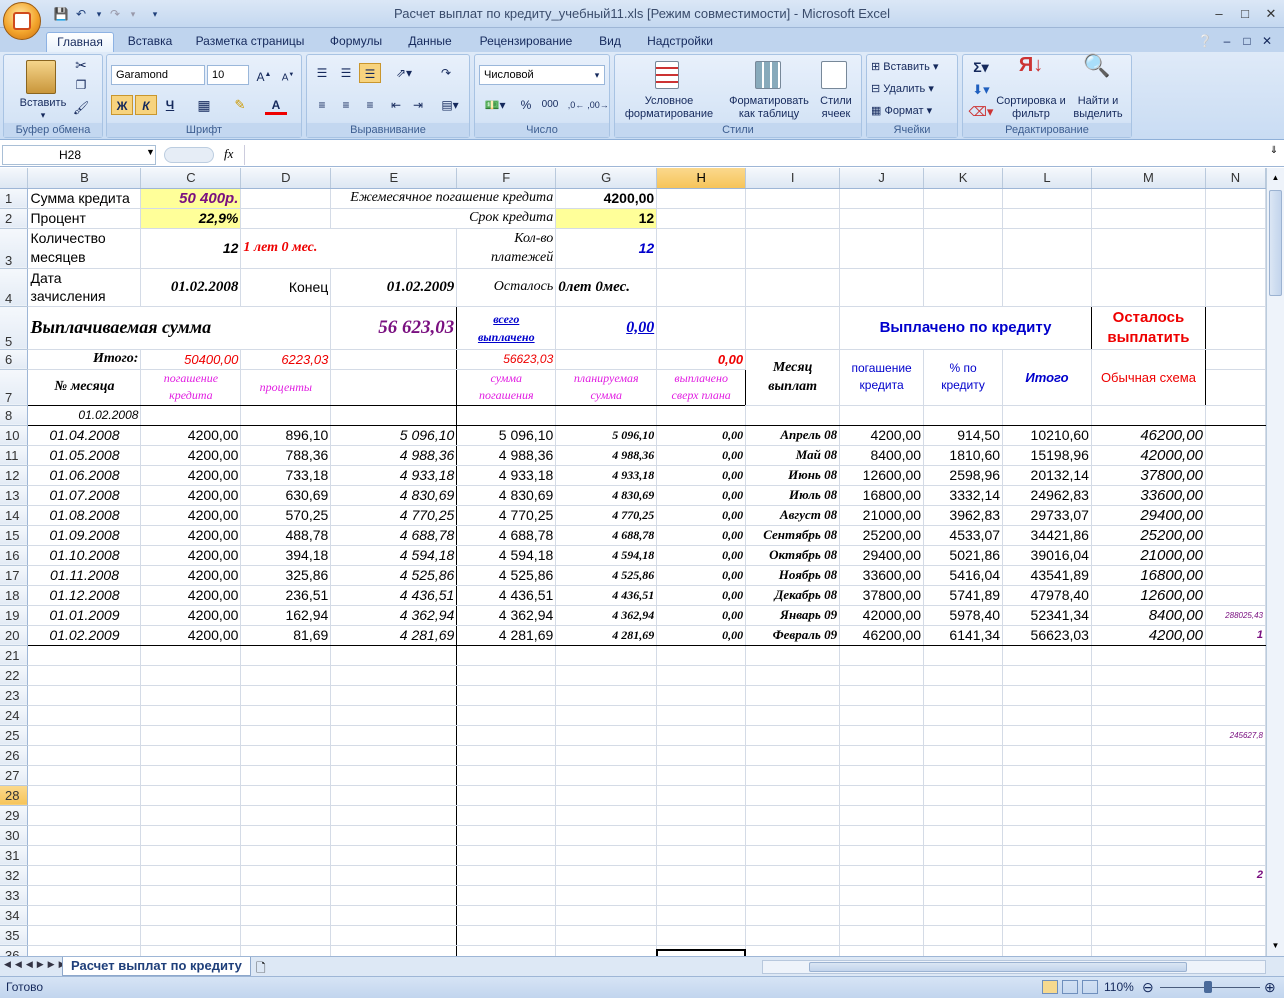  I want to click on cell-c2: 22,9%, so click(191, 218).